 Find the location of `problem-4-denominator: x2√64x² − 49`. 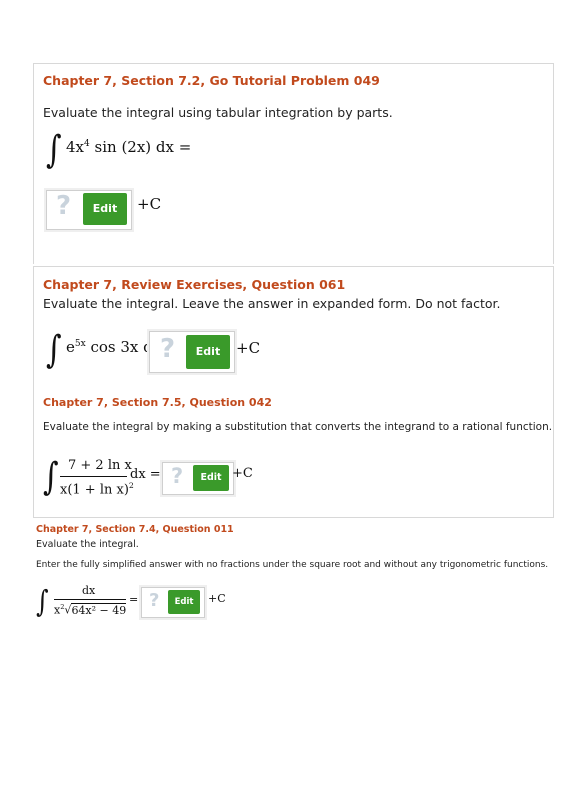

problem-4-denominator: x2√64x² − 49 is located at coordinates (90, 609).